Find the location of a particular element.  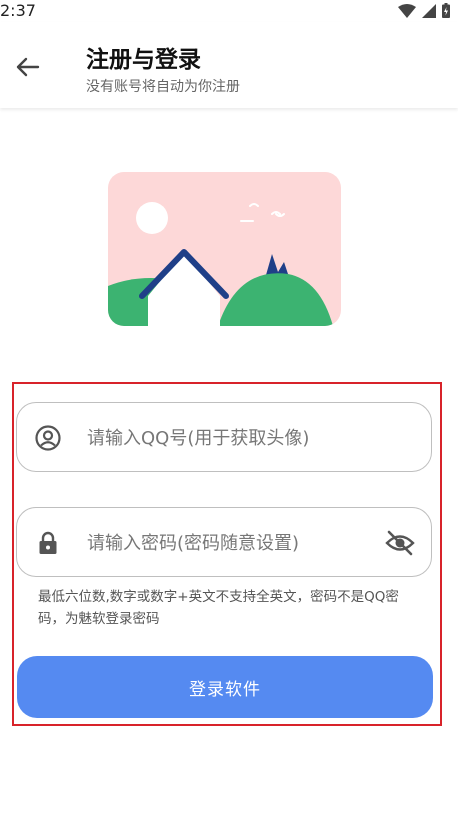

page-title: 注册与登录 is located at coordinates (143, 60).